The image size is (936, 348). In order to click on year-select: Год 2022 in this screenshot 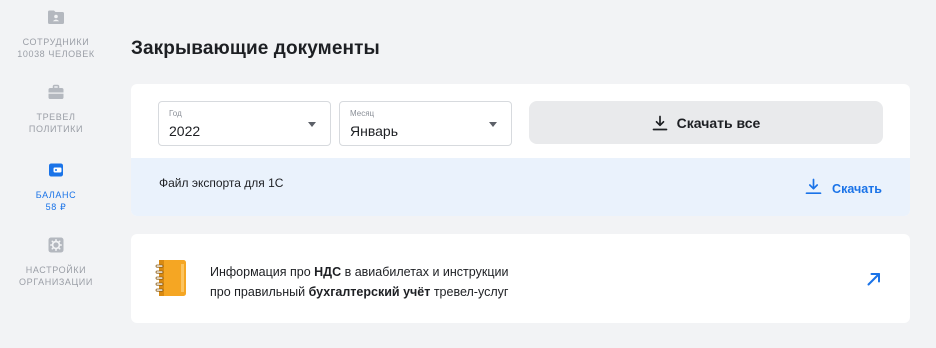, I will do `click(244, 123)`.